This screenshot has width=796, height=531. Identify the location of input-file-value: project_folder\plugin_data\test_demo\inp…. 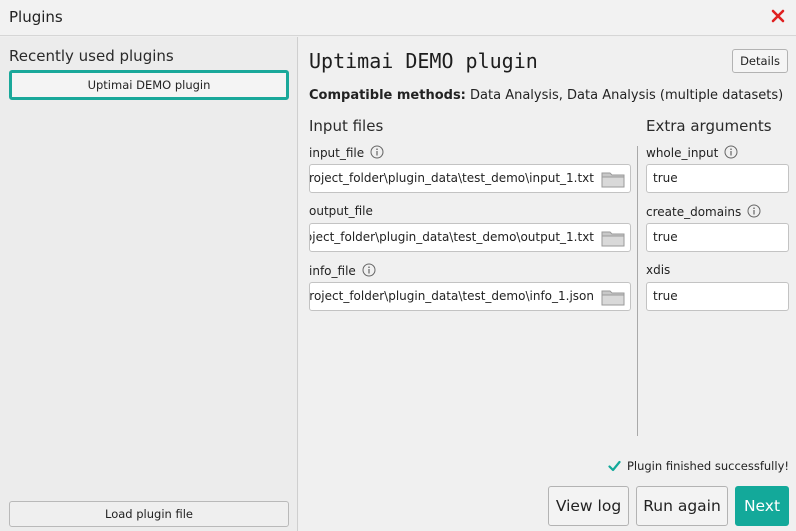
(451, 178).